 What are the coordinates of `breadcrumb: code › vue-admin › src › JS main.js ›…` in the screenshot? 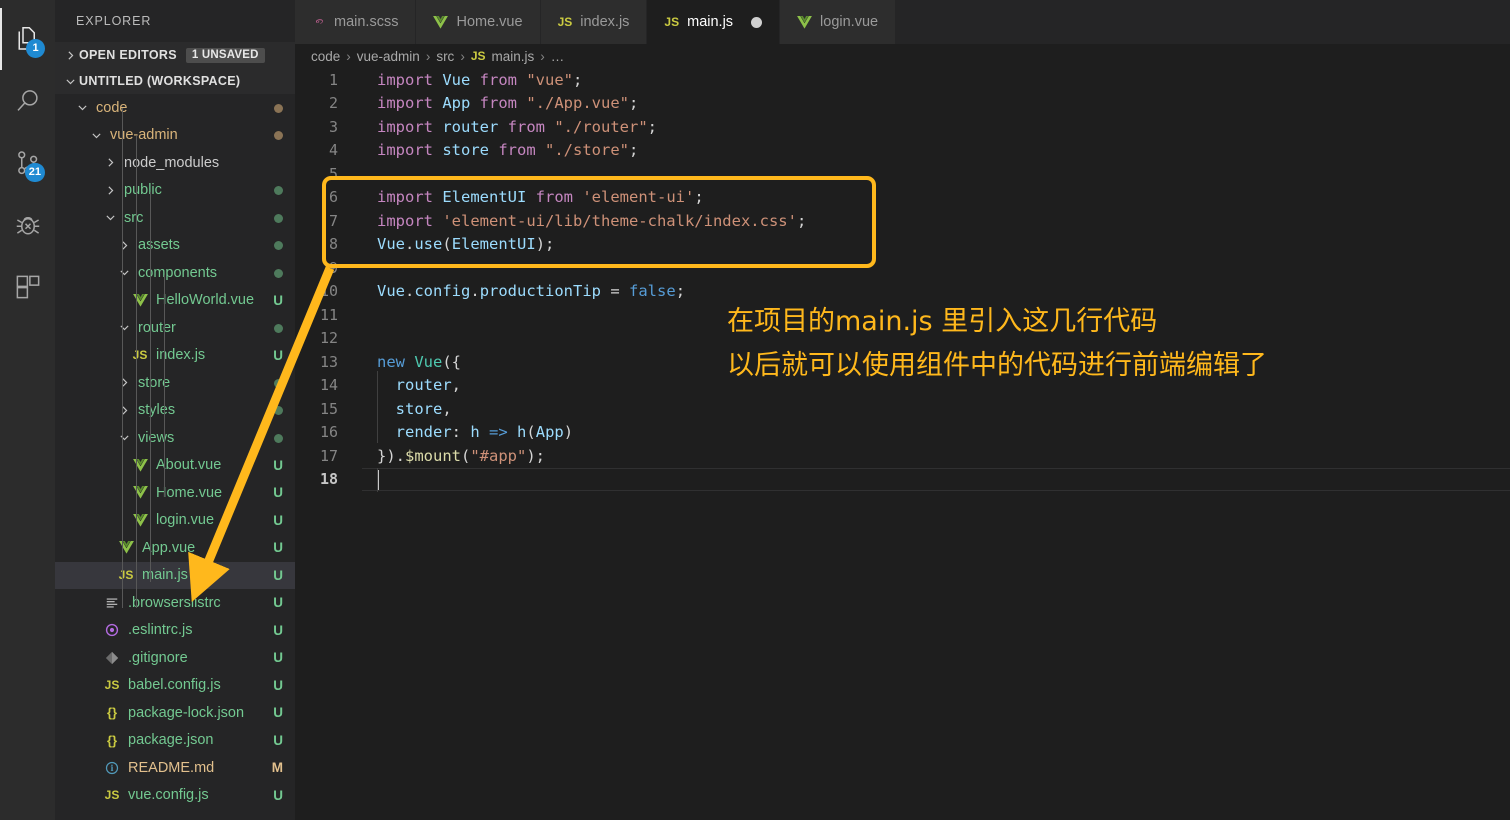 It's located at (902, 56).